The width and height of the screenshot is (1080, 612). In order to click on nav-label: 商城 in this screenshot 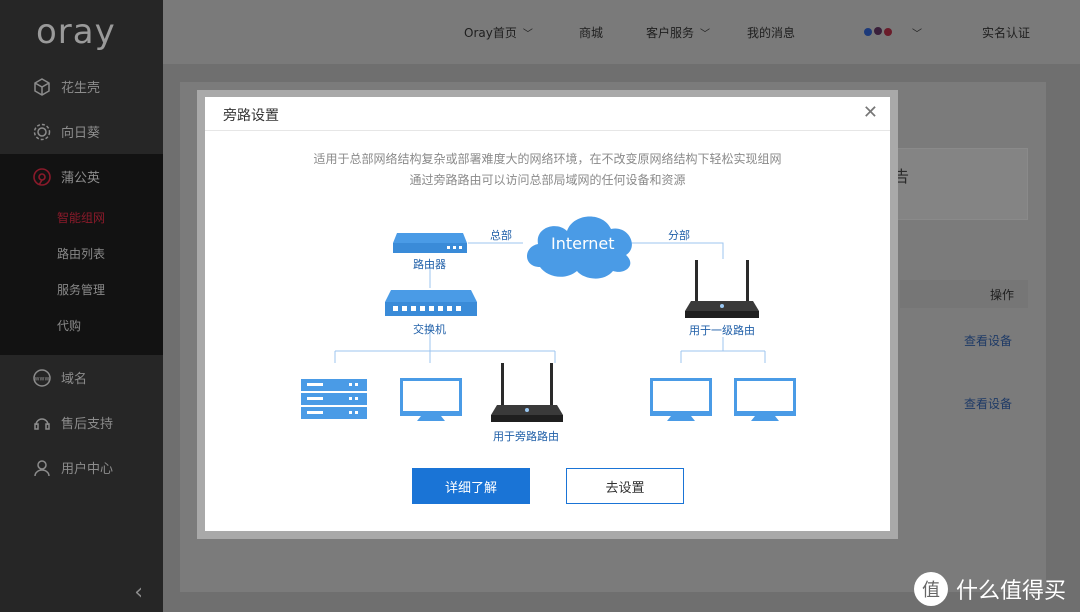, I will do `click(591, 32)`.